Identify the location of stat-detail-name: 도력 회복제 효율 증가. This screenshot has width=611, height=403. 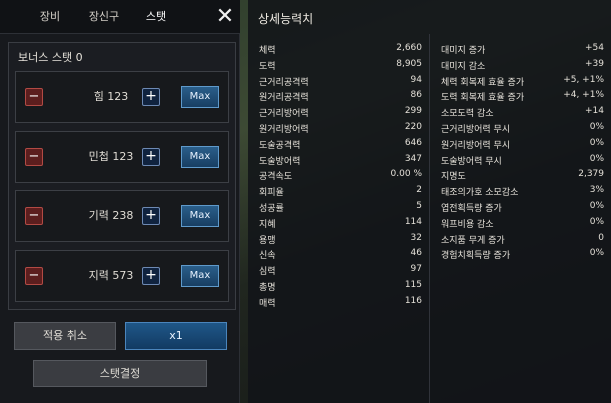
(483, 98).